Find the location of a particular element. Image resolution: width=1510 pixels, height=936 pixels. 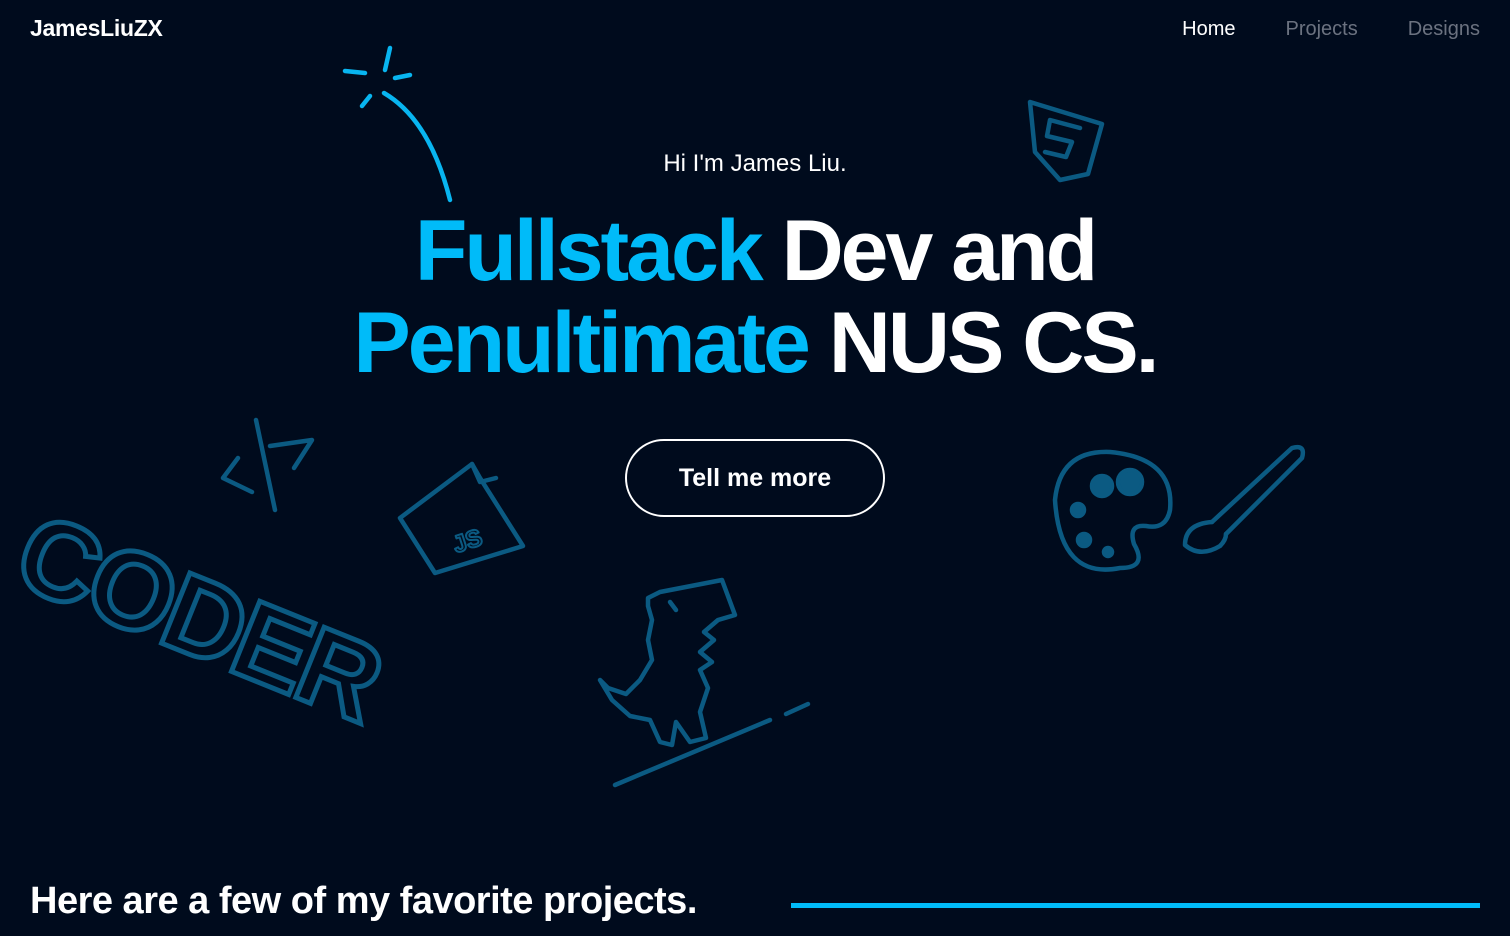

js-file-icon: JS is located at coordinates (461, 518).